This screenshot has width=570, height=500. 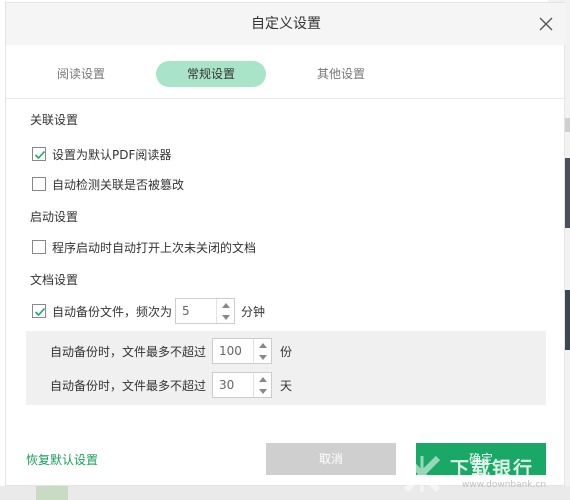 What do you see at coordinates (504, 485) in the screenshot?
I see `watermark-url: www.downbank.cn` at bounding box center [504, 485].